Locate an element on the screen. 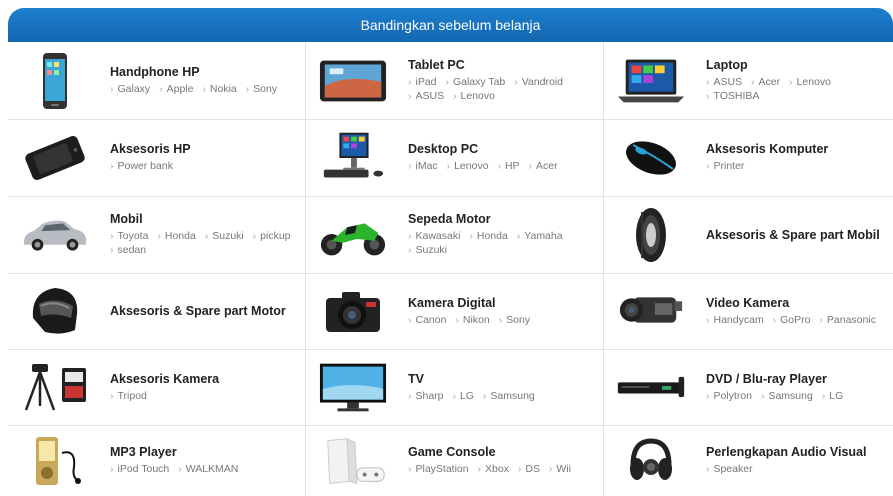 The image size is (893, 496). category-title: DVD / Blu-ray Player is located at coordinates (797, 379).